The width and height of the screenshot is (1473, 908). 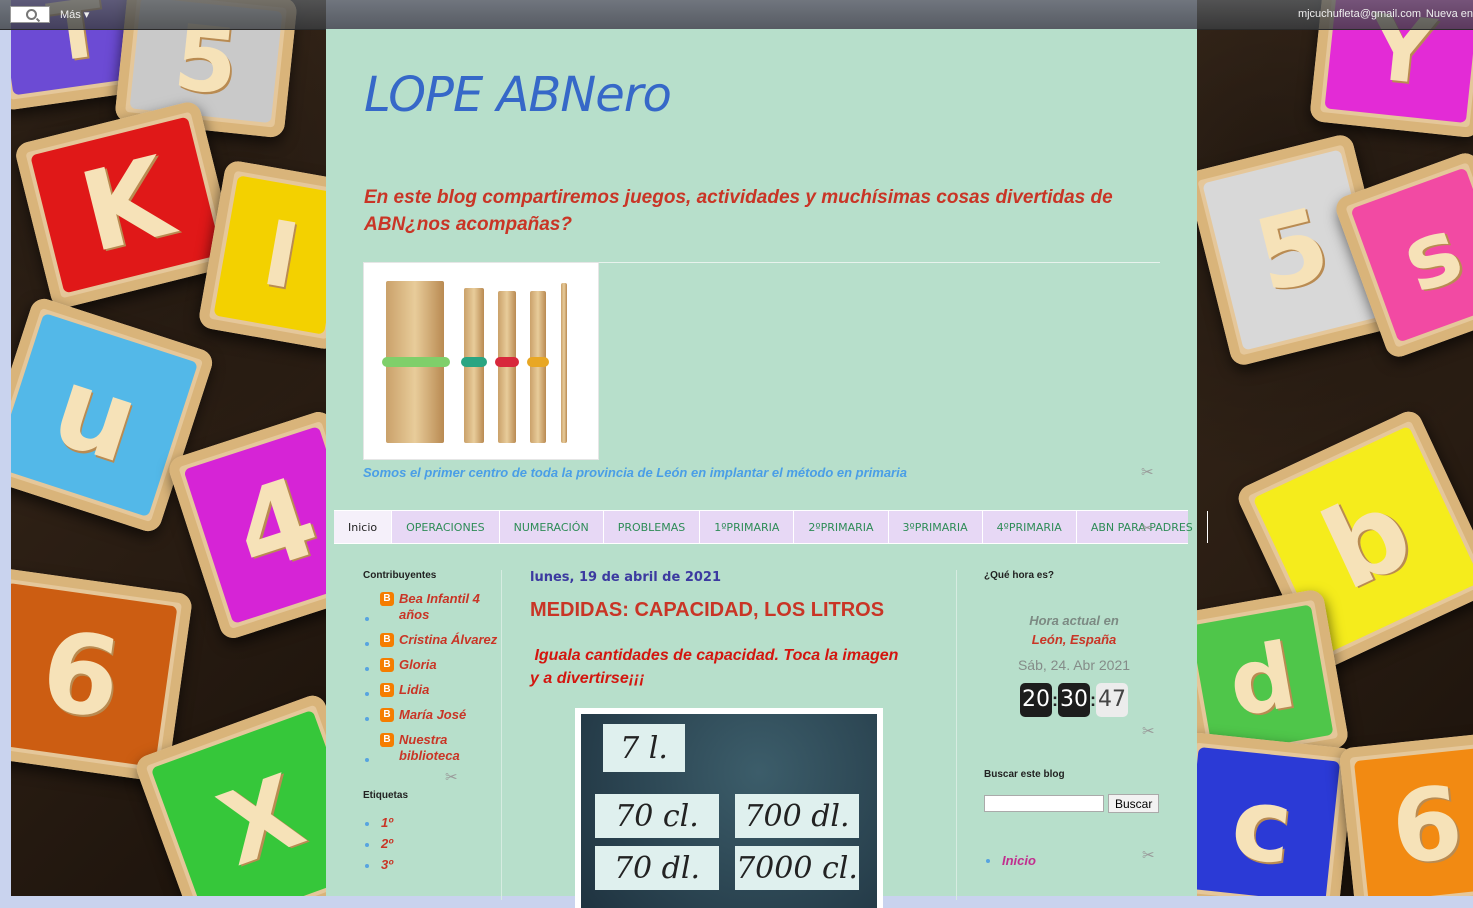 I want to click on search-icon, so click(x=31, y=14).